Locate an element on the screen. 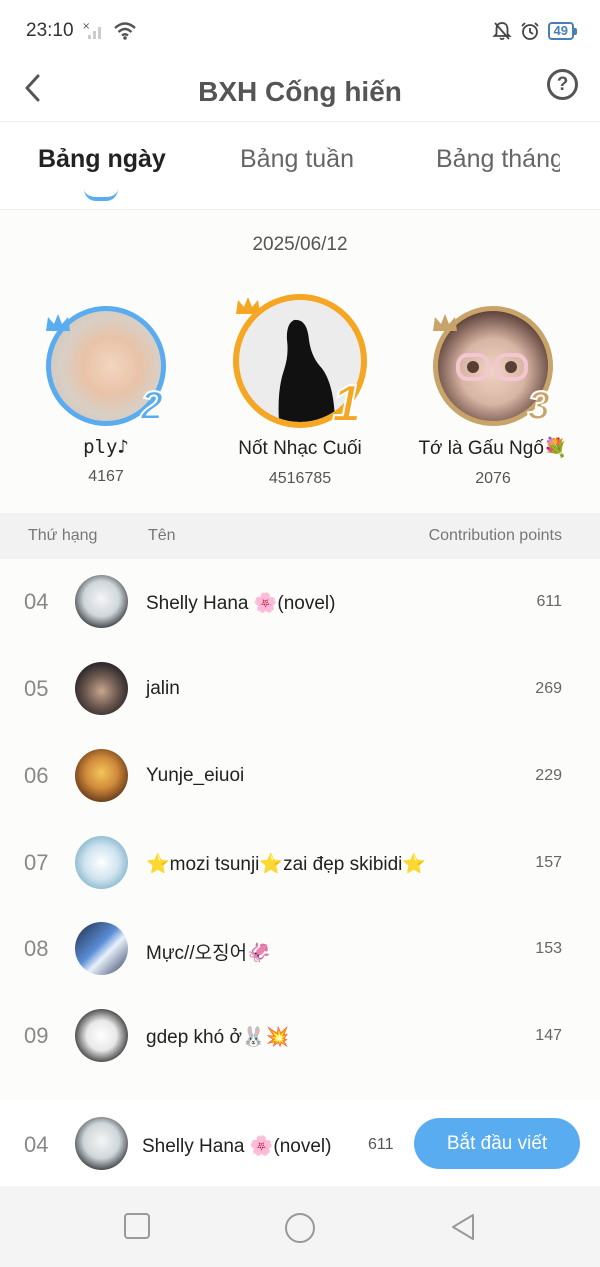 Image resolution: width=600 pixels, height=1267 pixels. rank-number: 3 is located at coordinates (539, 406).